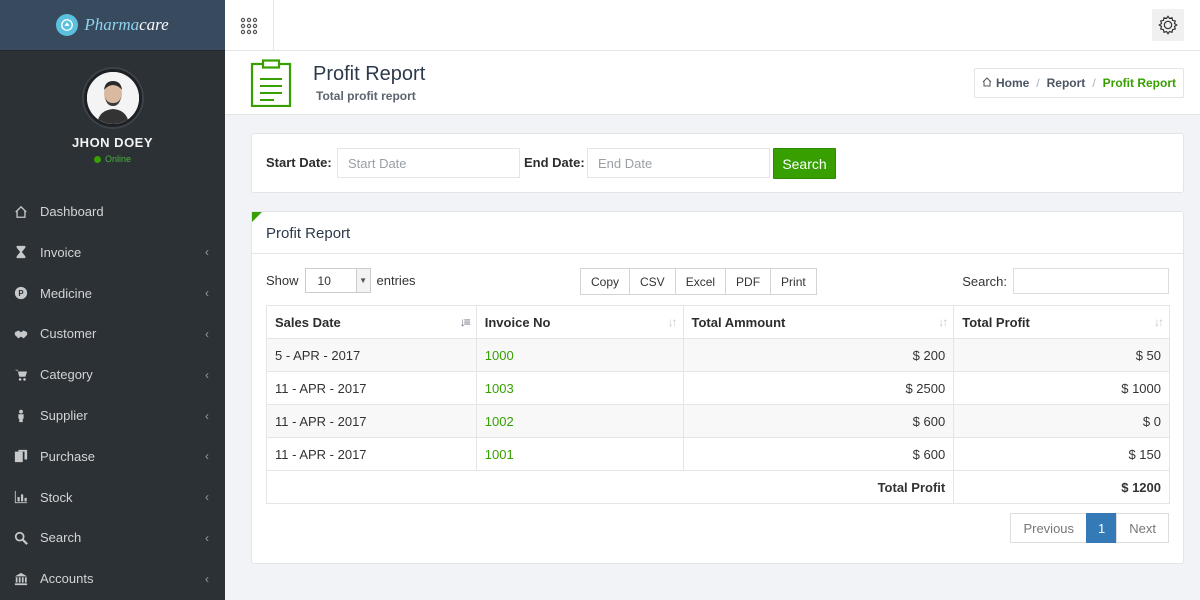 Image resolution: width=1200 pixels, height=600 pixels. What do you see at coordinates (579, 355) in the screenshot?
I see `invoice-link: 1000` at bounding box center [579, 355].